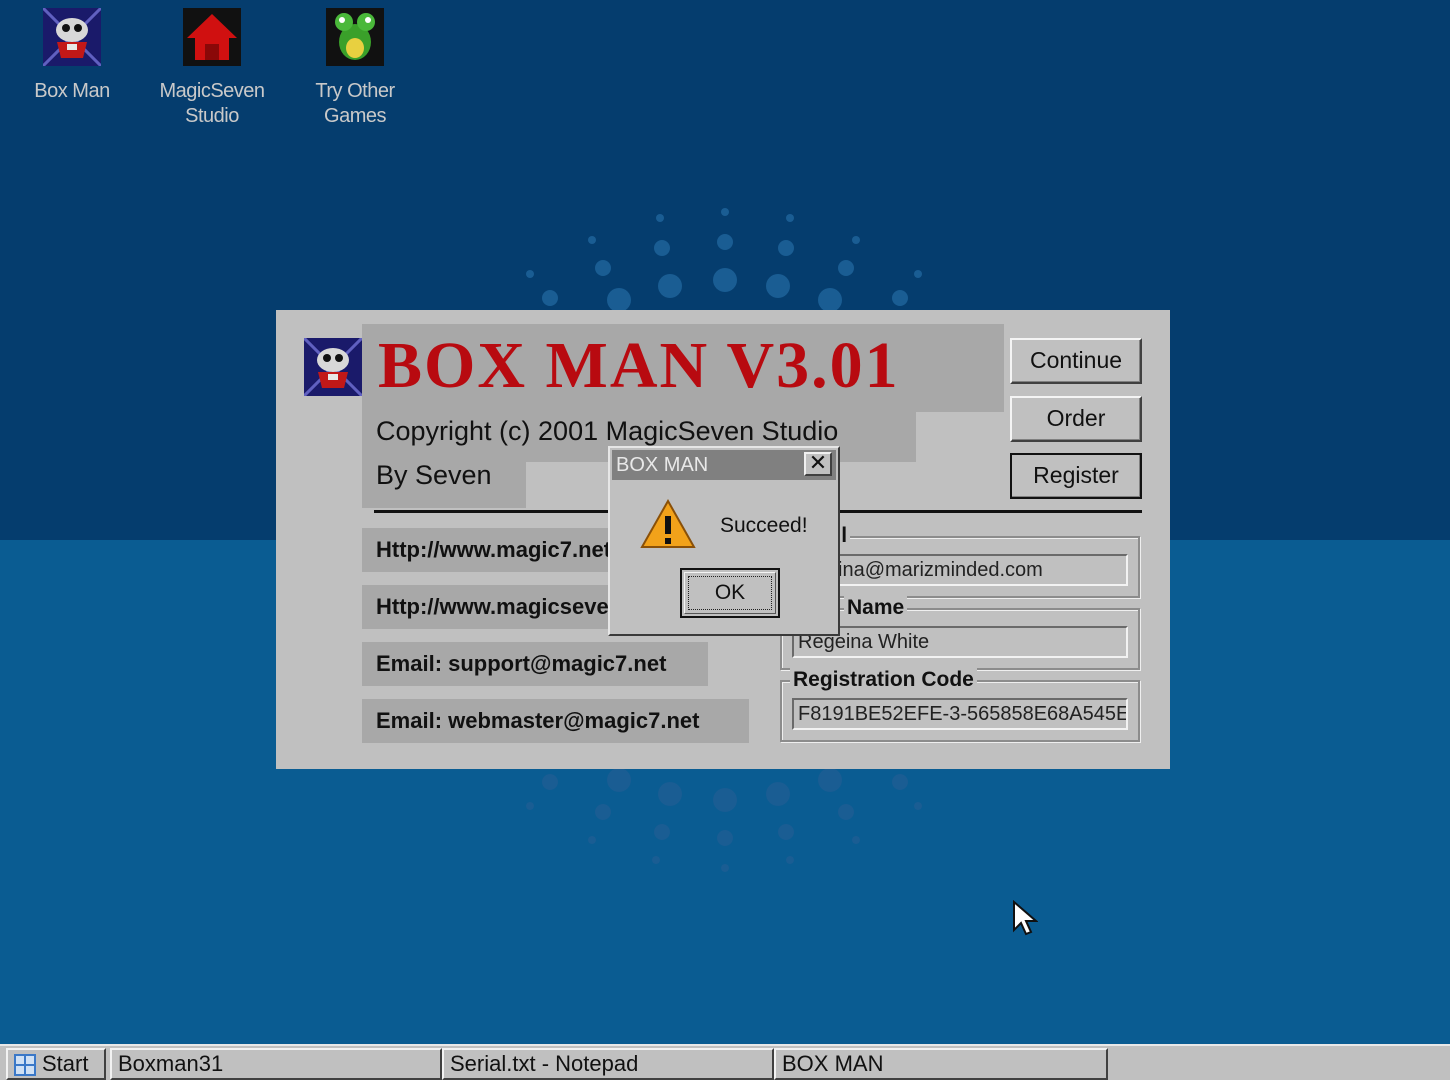  I want to click on name-label: Name, so click(876, 608).